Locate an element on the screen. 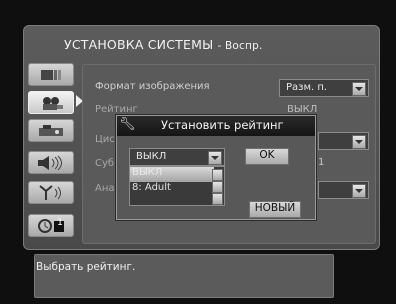  scroll-up-button is located at coordinates (217, 175).